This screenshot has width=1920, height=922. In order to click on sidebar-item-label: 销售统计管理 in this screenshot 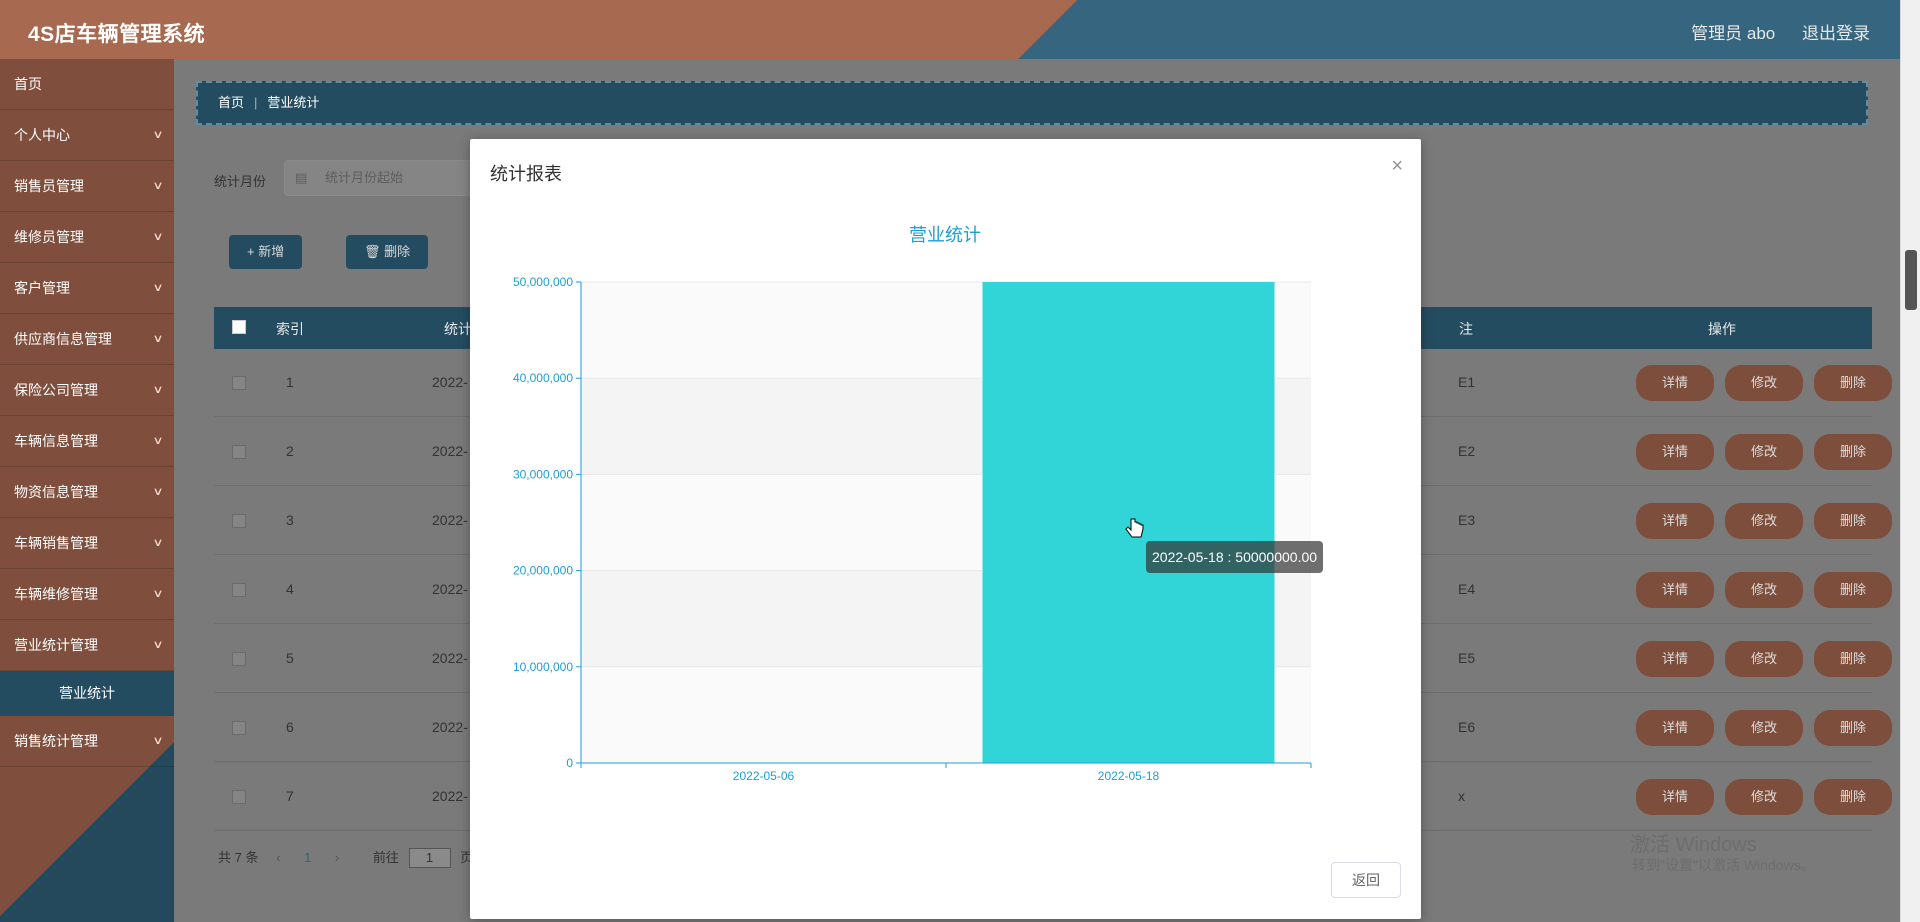, I will do `click(56, 741)`.